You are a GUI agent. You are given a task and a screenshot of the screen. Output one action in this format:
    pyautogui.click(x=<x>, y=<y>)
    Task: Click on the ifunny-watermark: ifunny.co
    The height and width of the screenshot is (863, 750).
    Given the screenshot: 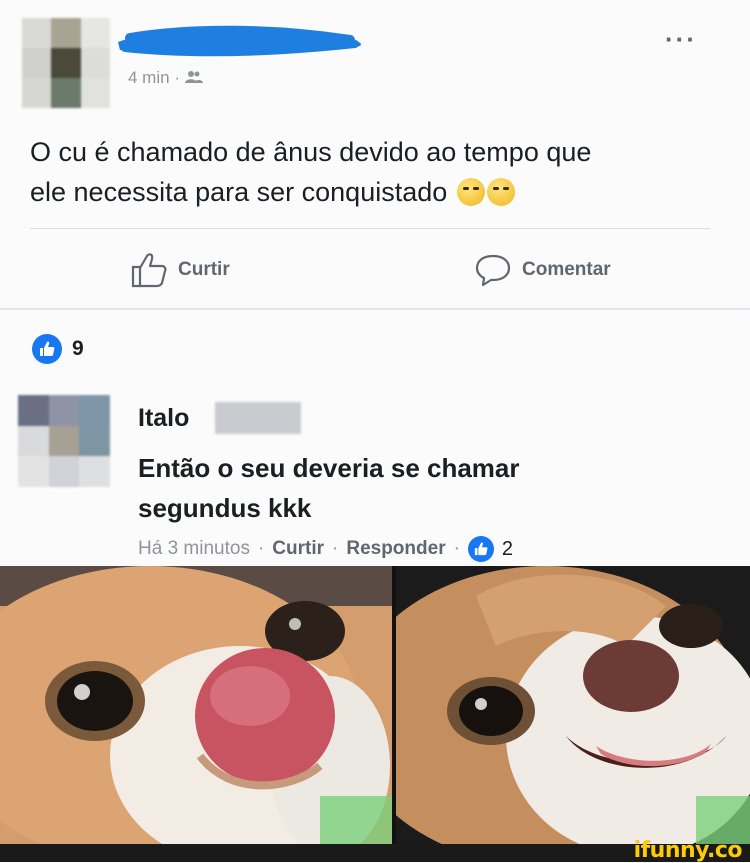 What is the action you would take?
    pyautogui.click(x=688, y=850)
    